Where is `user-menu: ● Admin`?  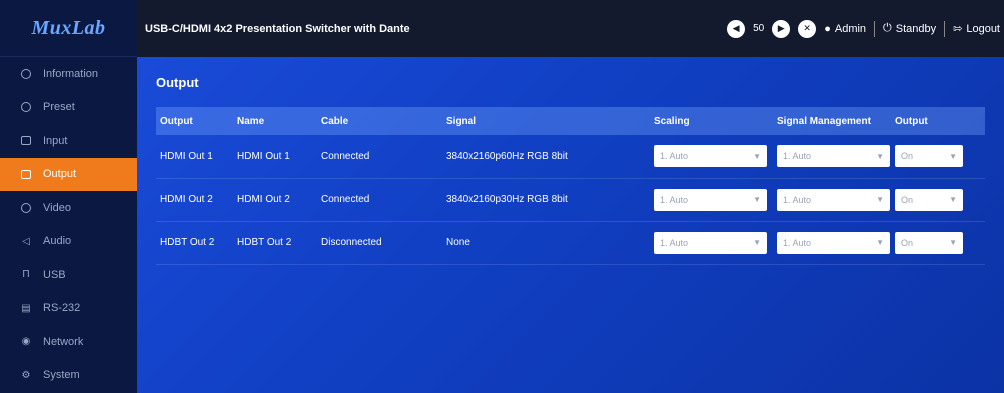
user-menu: ● Admin is located at coordinates (845, 29).